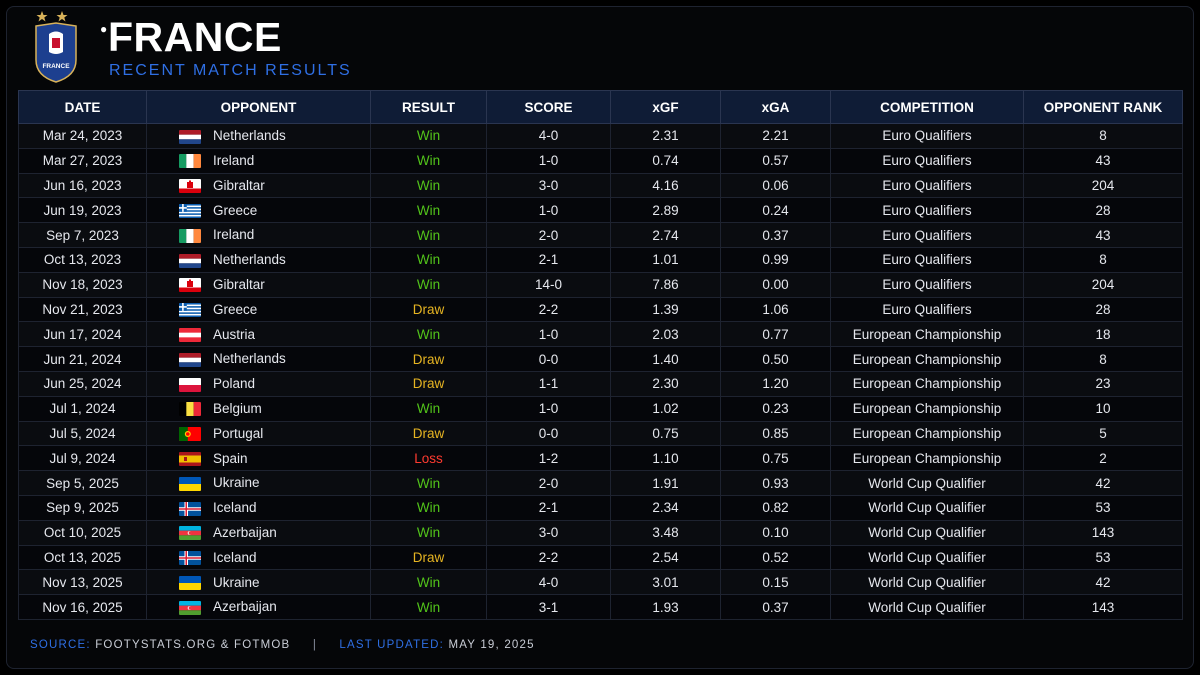 The height and width of the screenshot is (675, 1200). I want to click on cell-date: Nov 18, 2023, so click(82, 284).